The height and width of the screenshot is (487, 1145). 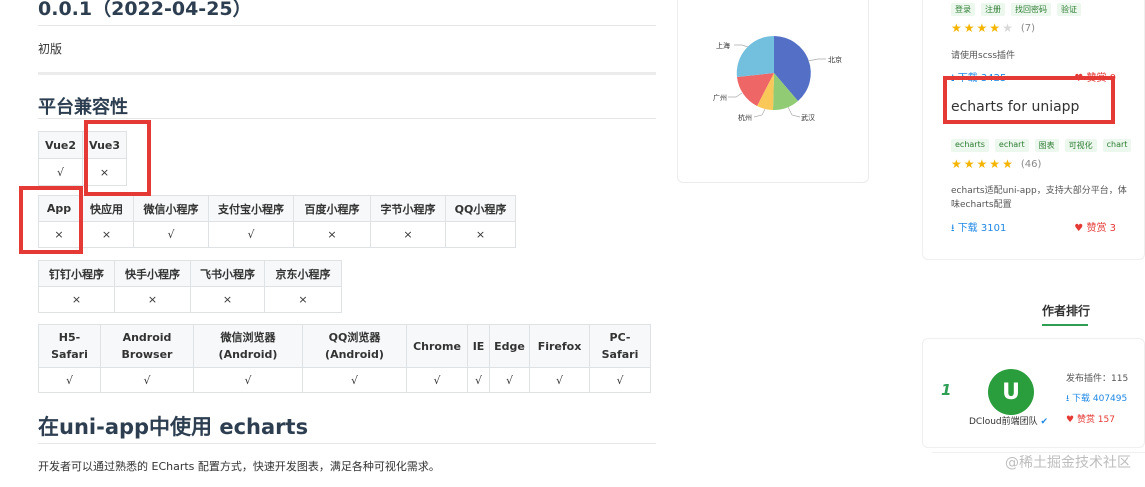 What do you see at coordinates (83, 107) in the screenshot?
I see `compat-heading: 平台兼容性` at bounding box center [83, 107].